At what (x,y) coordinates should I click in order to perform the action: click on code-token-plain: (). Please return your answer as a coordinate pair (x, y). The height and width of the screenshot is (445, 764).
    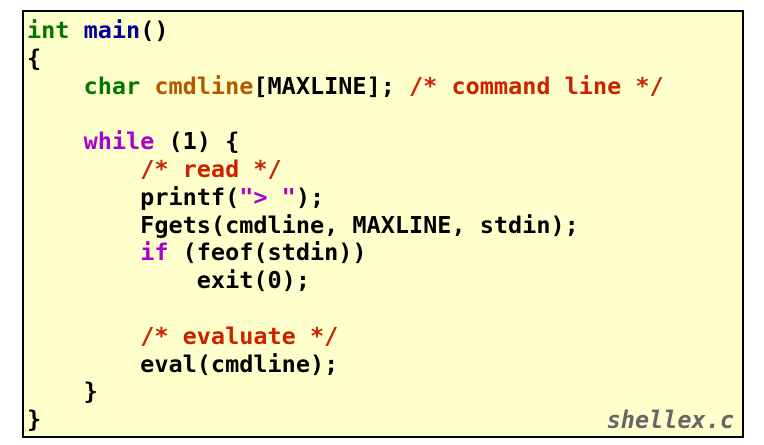
    Looking at the image, I should click on (154, 30).